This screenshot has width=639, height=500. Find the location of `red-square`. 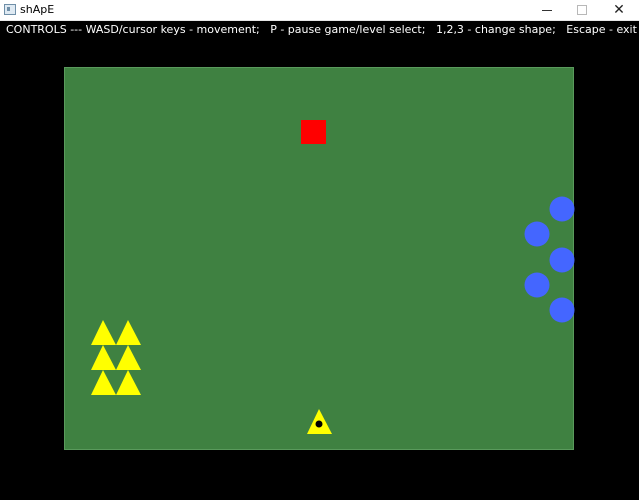

red-square is located at coordinates (313, 132).